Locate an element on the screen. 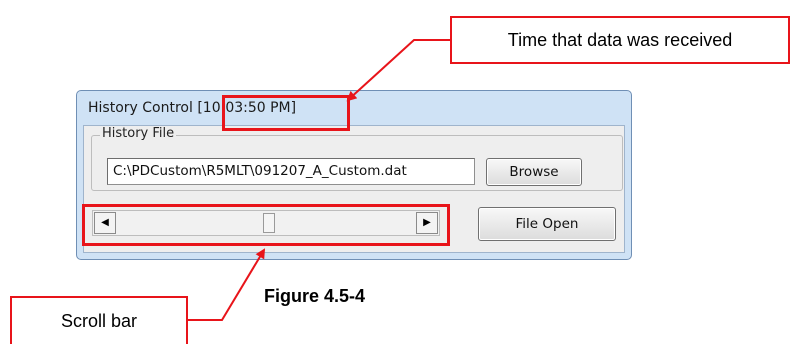 Image resolution: width=795 pixels, height=344 pixels. scroll-callout-arrow is located at coordinates (227, 284).